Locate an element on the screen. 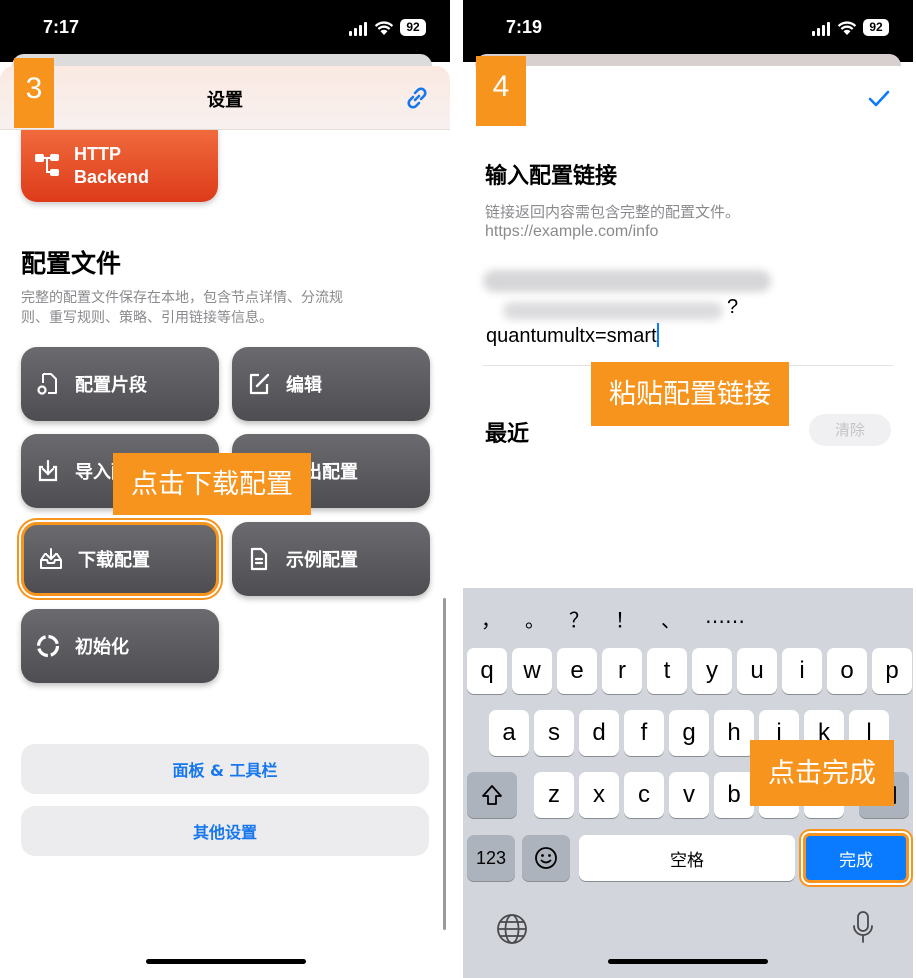 This screenshot has width=916, height=978. page-title: 设置 is located at coordinates (225, 100).